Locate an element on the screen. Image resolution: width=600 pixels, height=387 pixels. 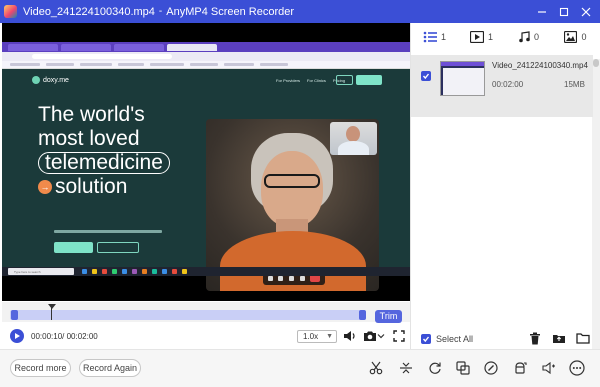
select-all-checkbox is located at coordinates (426, 339).